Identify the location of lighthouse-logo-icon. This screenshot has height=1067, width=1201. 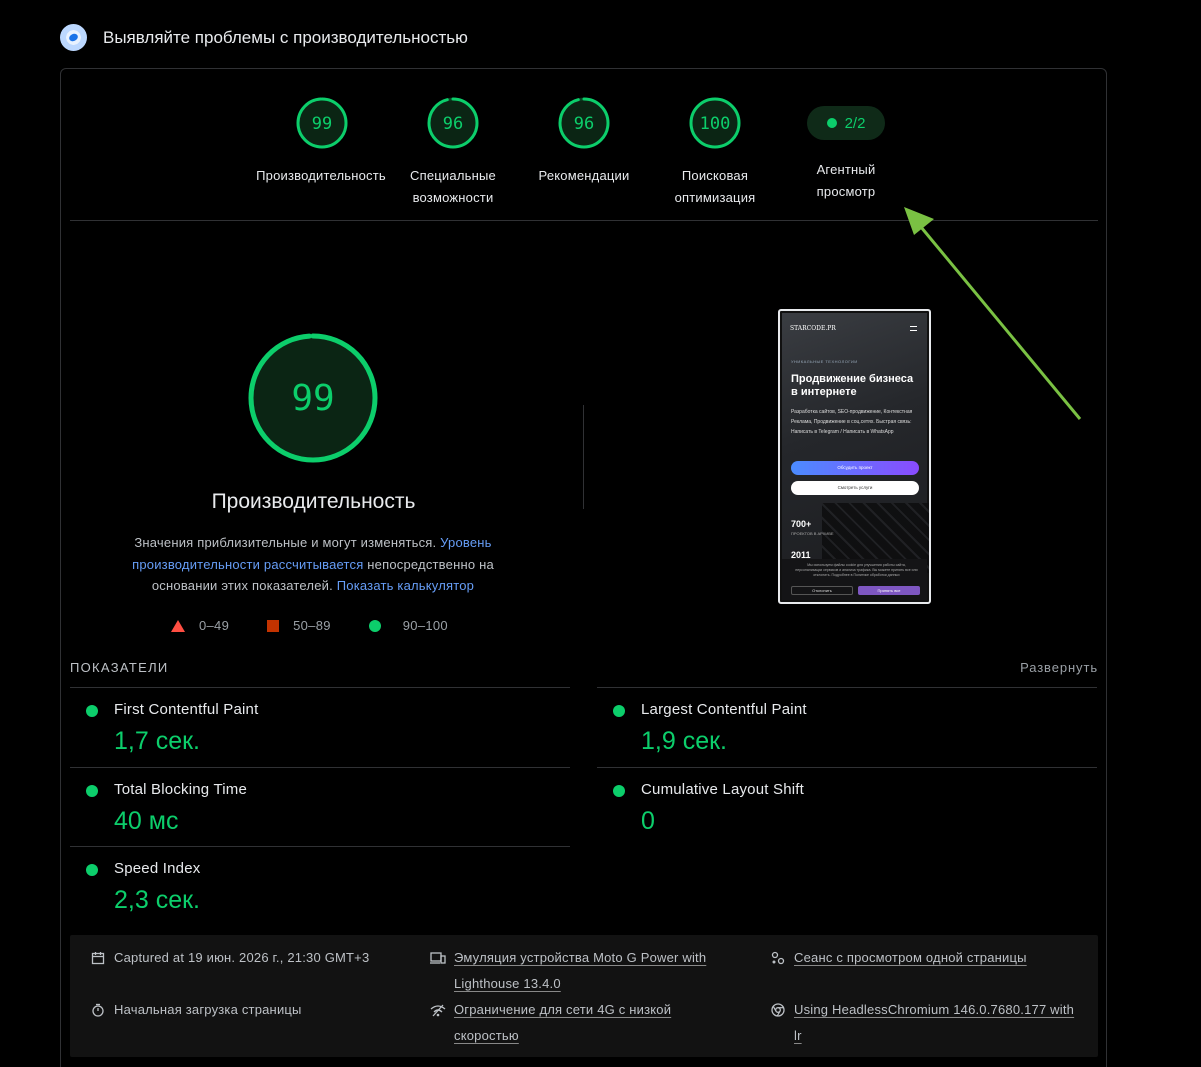
(73, 37).